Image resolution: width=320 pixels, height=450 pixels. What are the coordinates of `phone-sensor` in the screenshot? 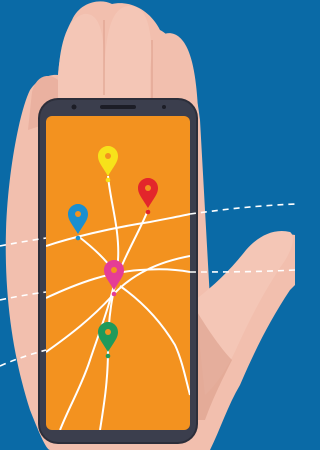 It's located at (164, 107).